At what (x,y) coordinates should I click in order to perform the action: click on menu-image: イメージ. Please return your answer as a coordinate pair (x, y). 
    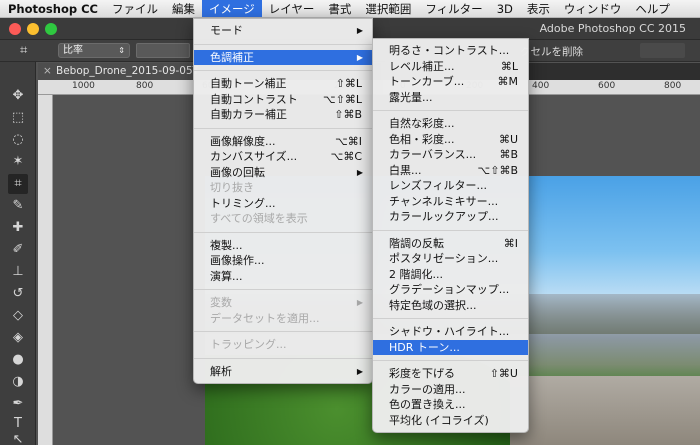
    Looking at the image, I should click on (231, 8).